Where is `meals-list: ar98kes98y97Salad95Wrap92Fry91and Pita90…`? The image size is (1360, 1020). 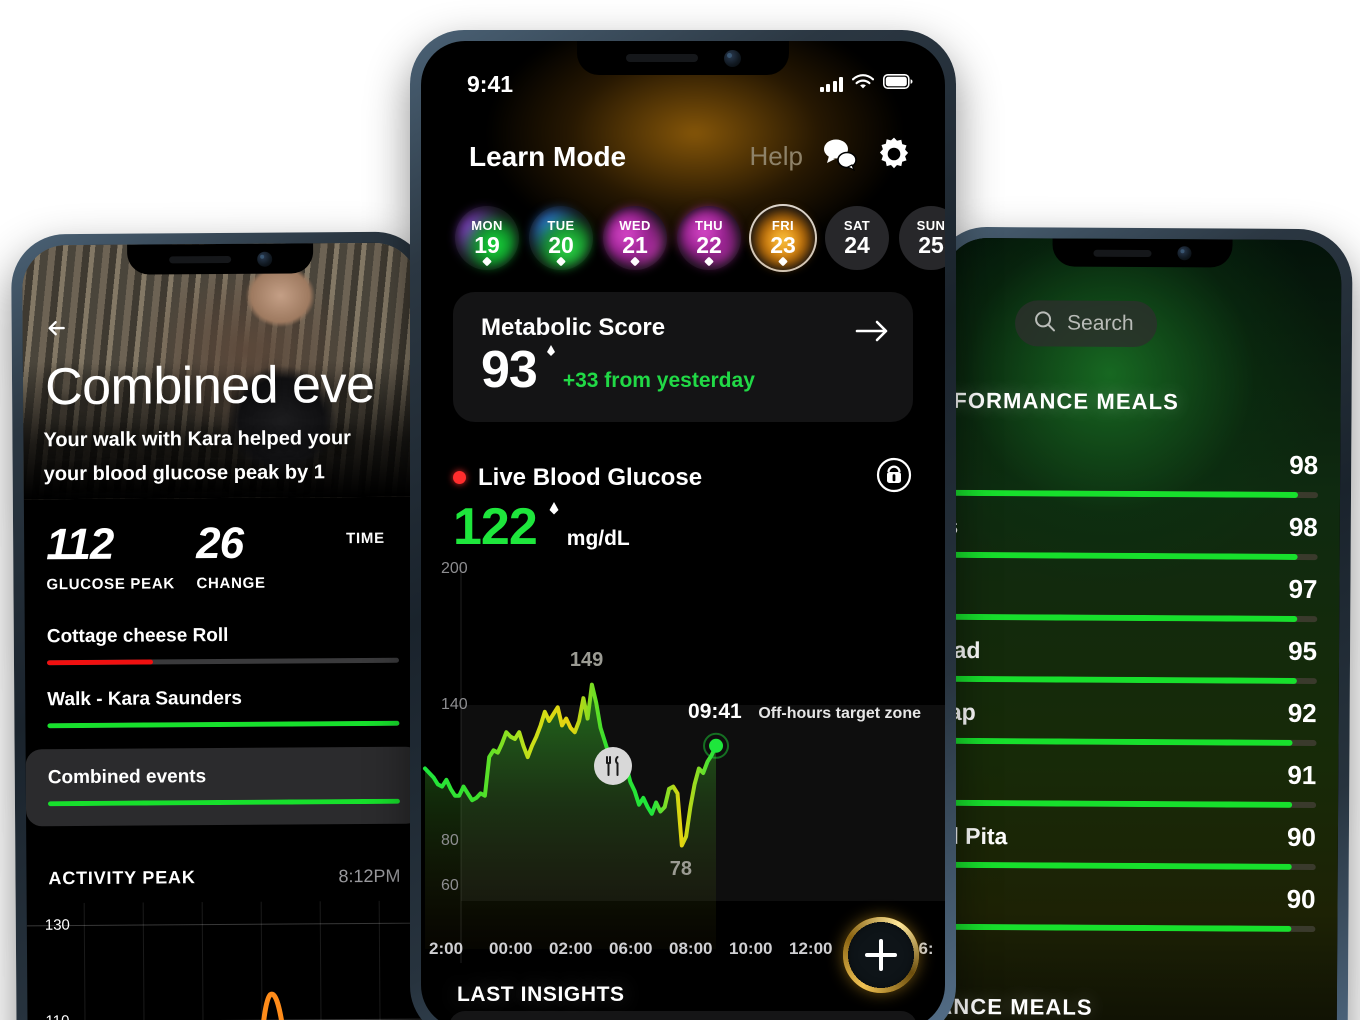
meals-list: ar98kes98y97Salad95Wrap92Fry91and Pita90… is located at coordinates (1128, 683).